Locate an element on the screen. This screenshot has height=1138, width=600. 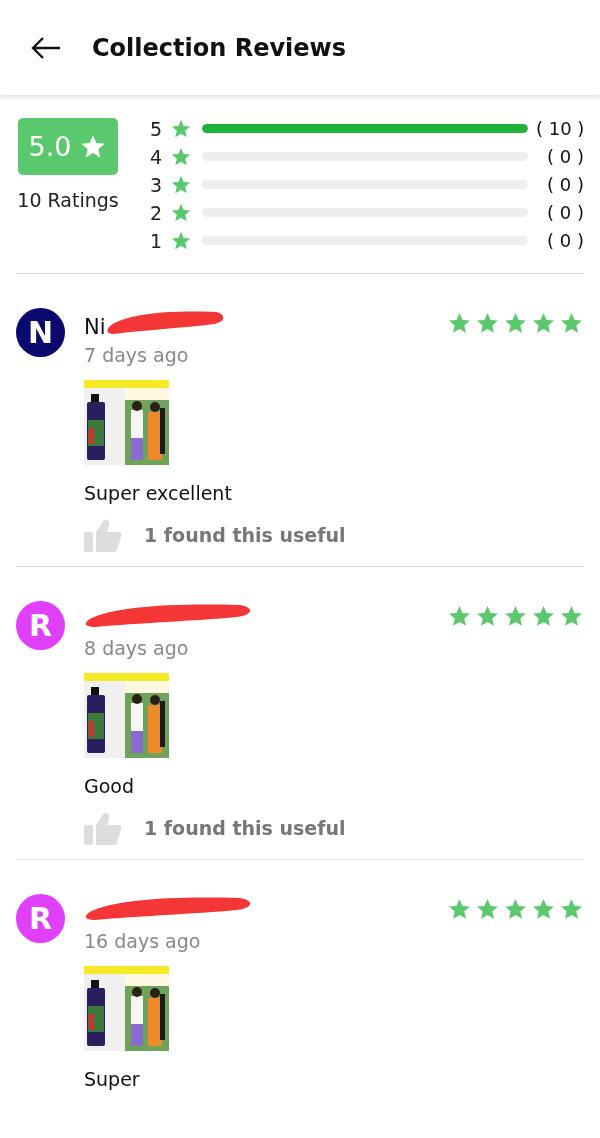
star-level: 3 is located at coordinates (157, 184).